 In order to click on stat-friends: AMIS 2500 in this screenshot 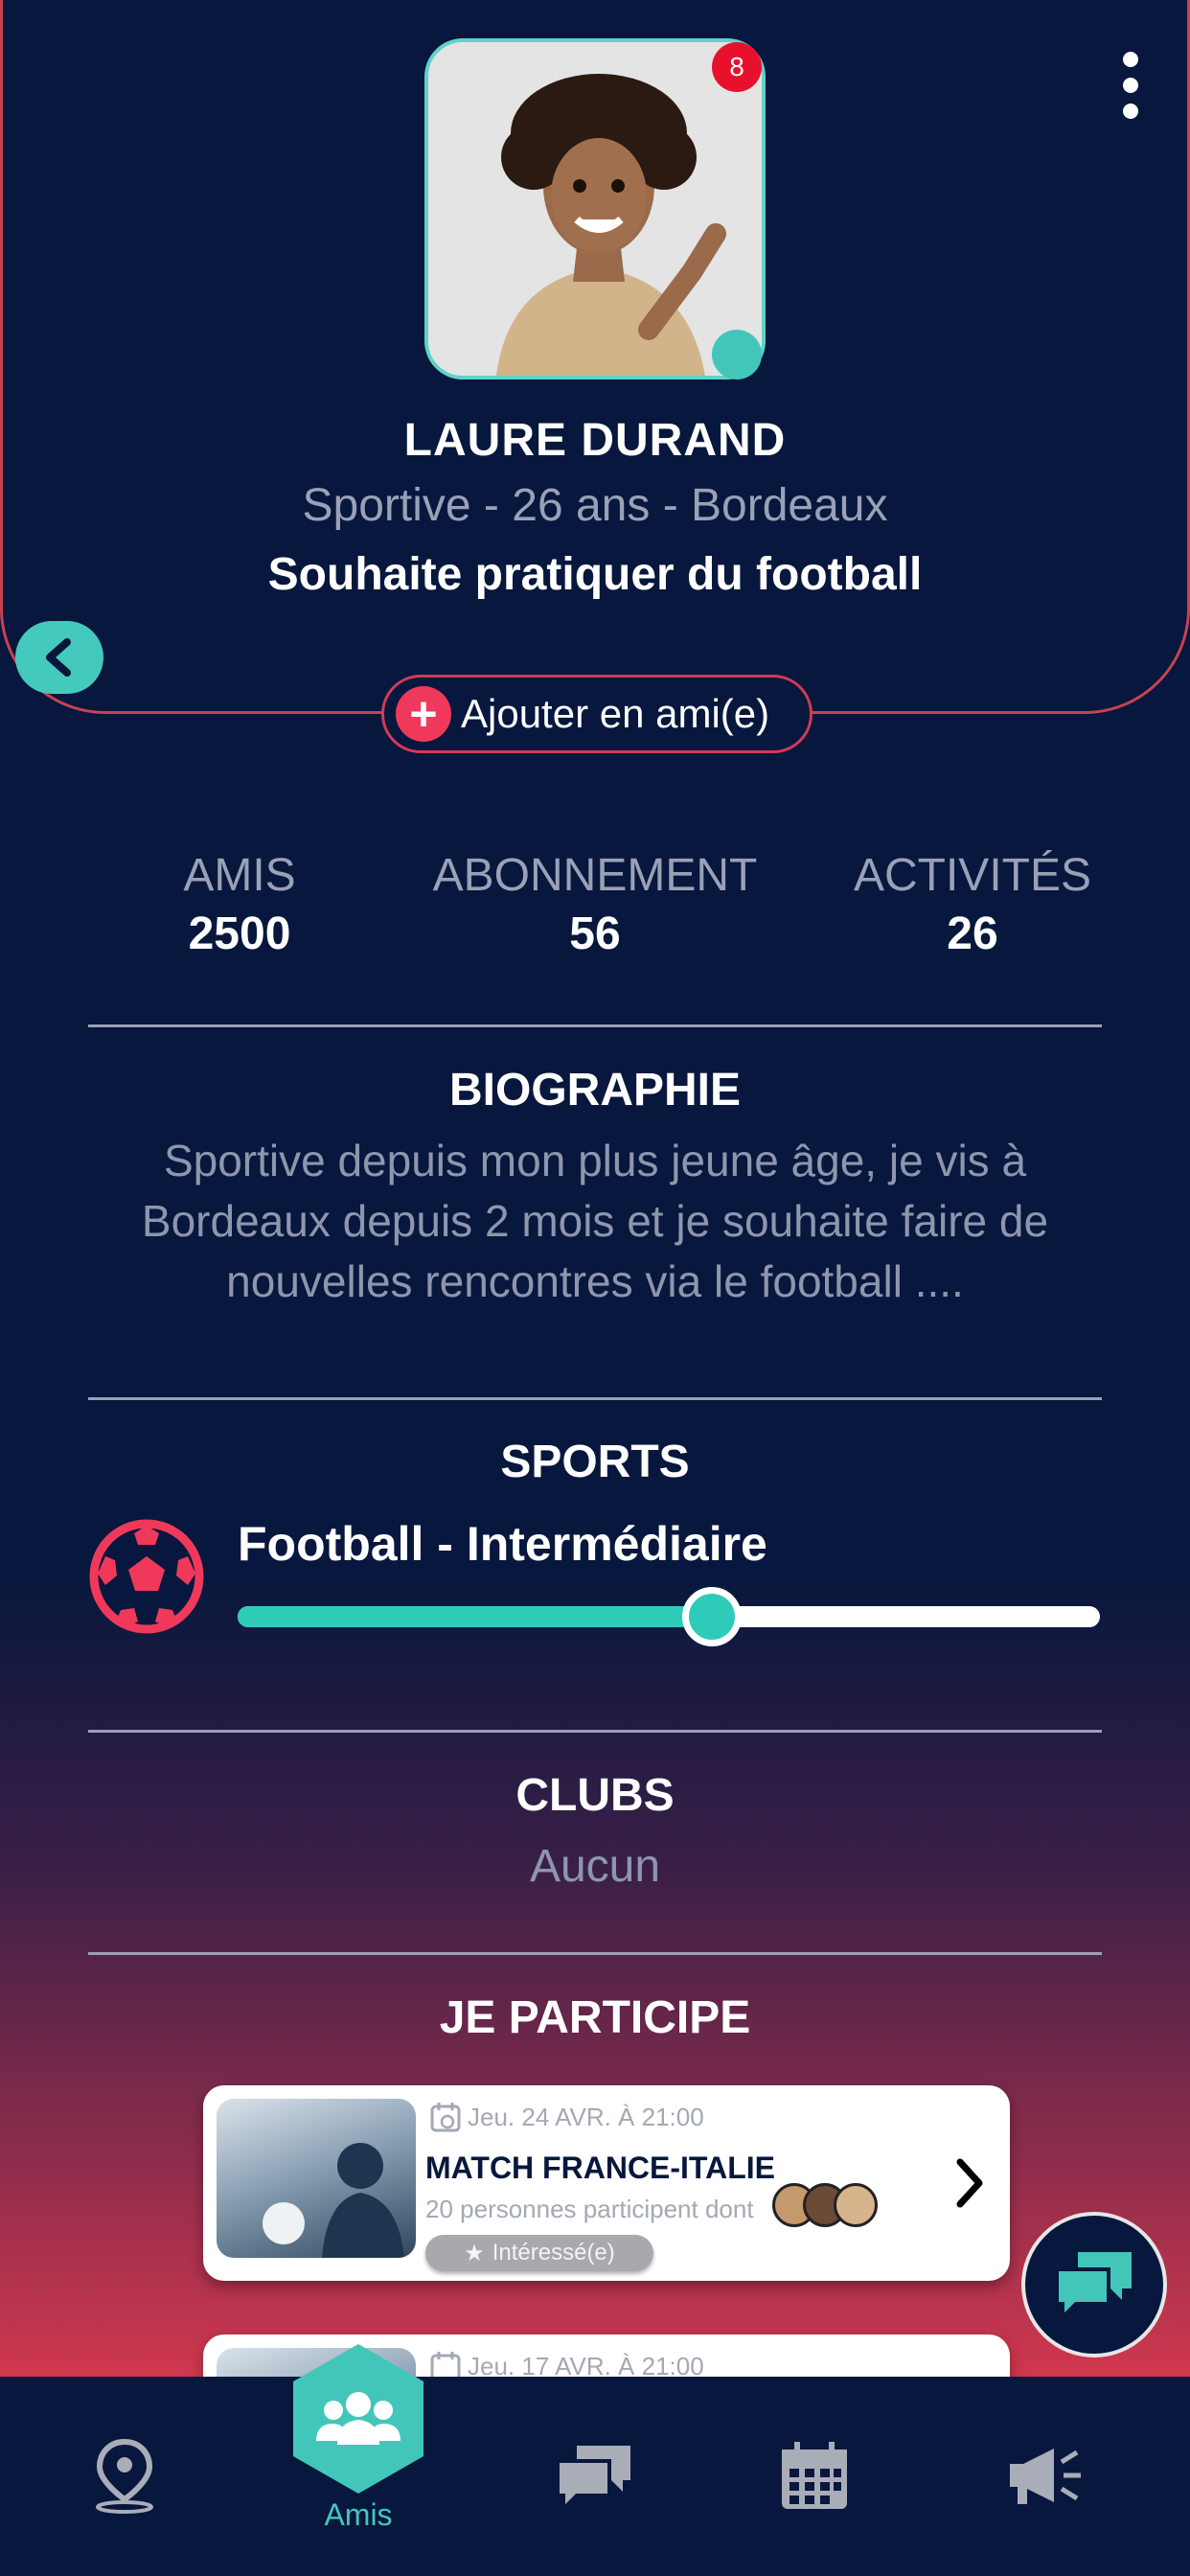, I will do `click(240, 904)`.